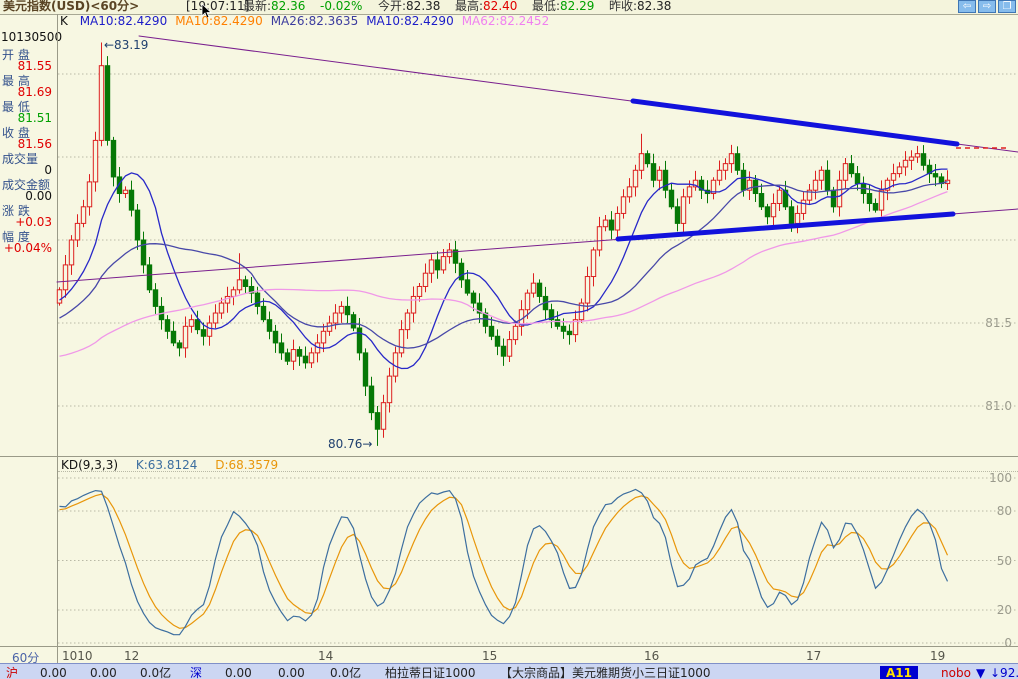 Image resolution: width=1018 pixels, height=679 pixels. I want to click on status-item: 沪, so click(12, 672).